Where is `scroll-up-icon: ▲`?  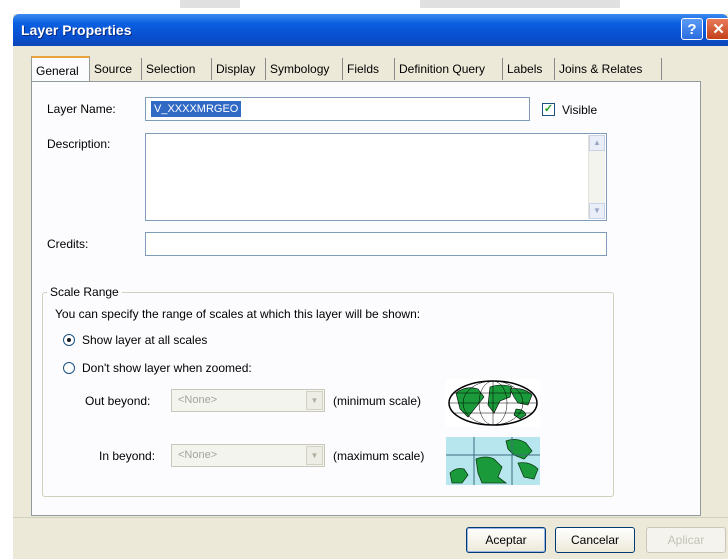 scroll-up-icon: ▲ is located at coordinates (597, 143).